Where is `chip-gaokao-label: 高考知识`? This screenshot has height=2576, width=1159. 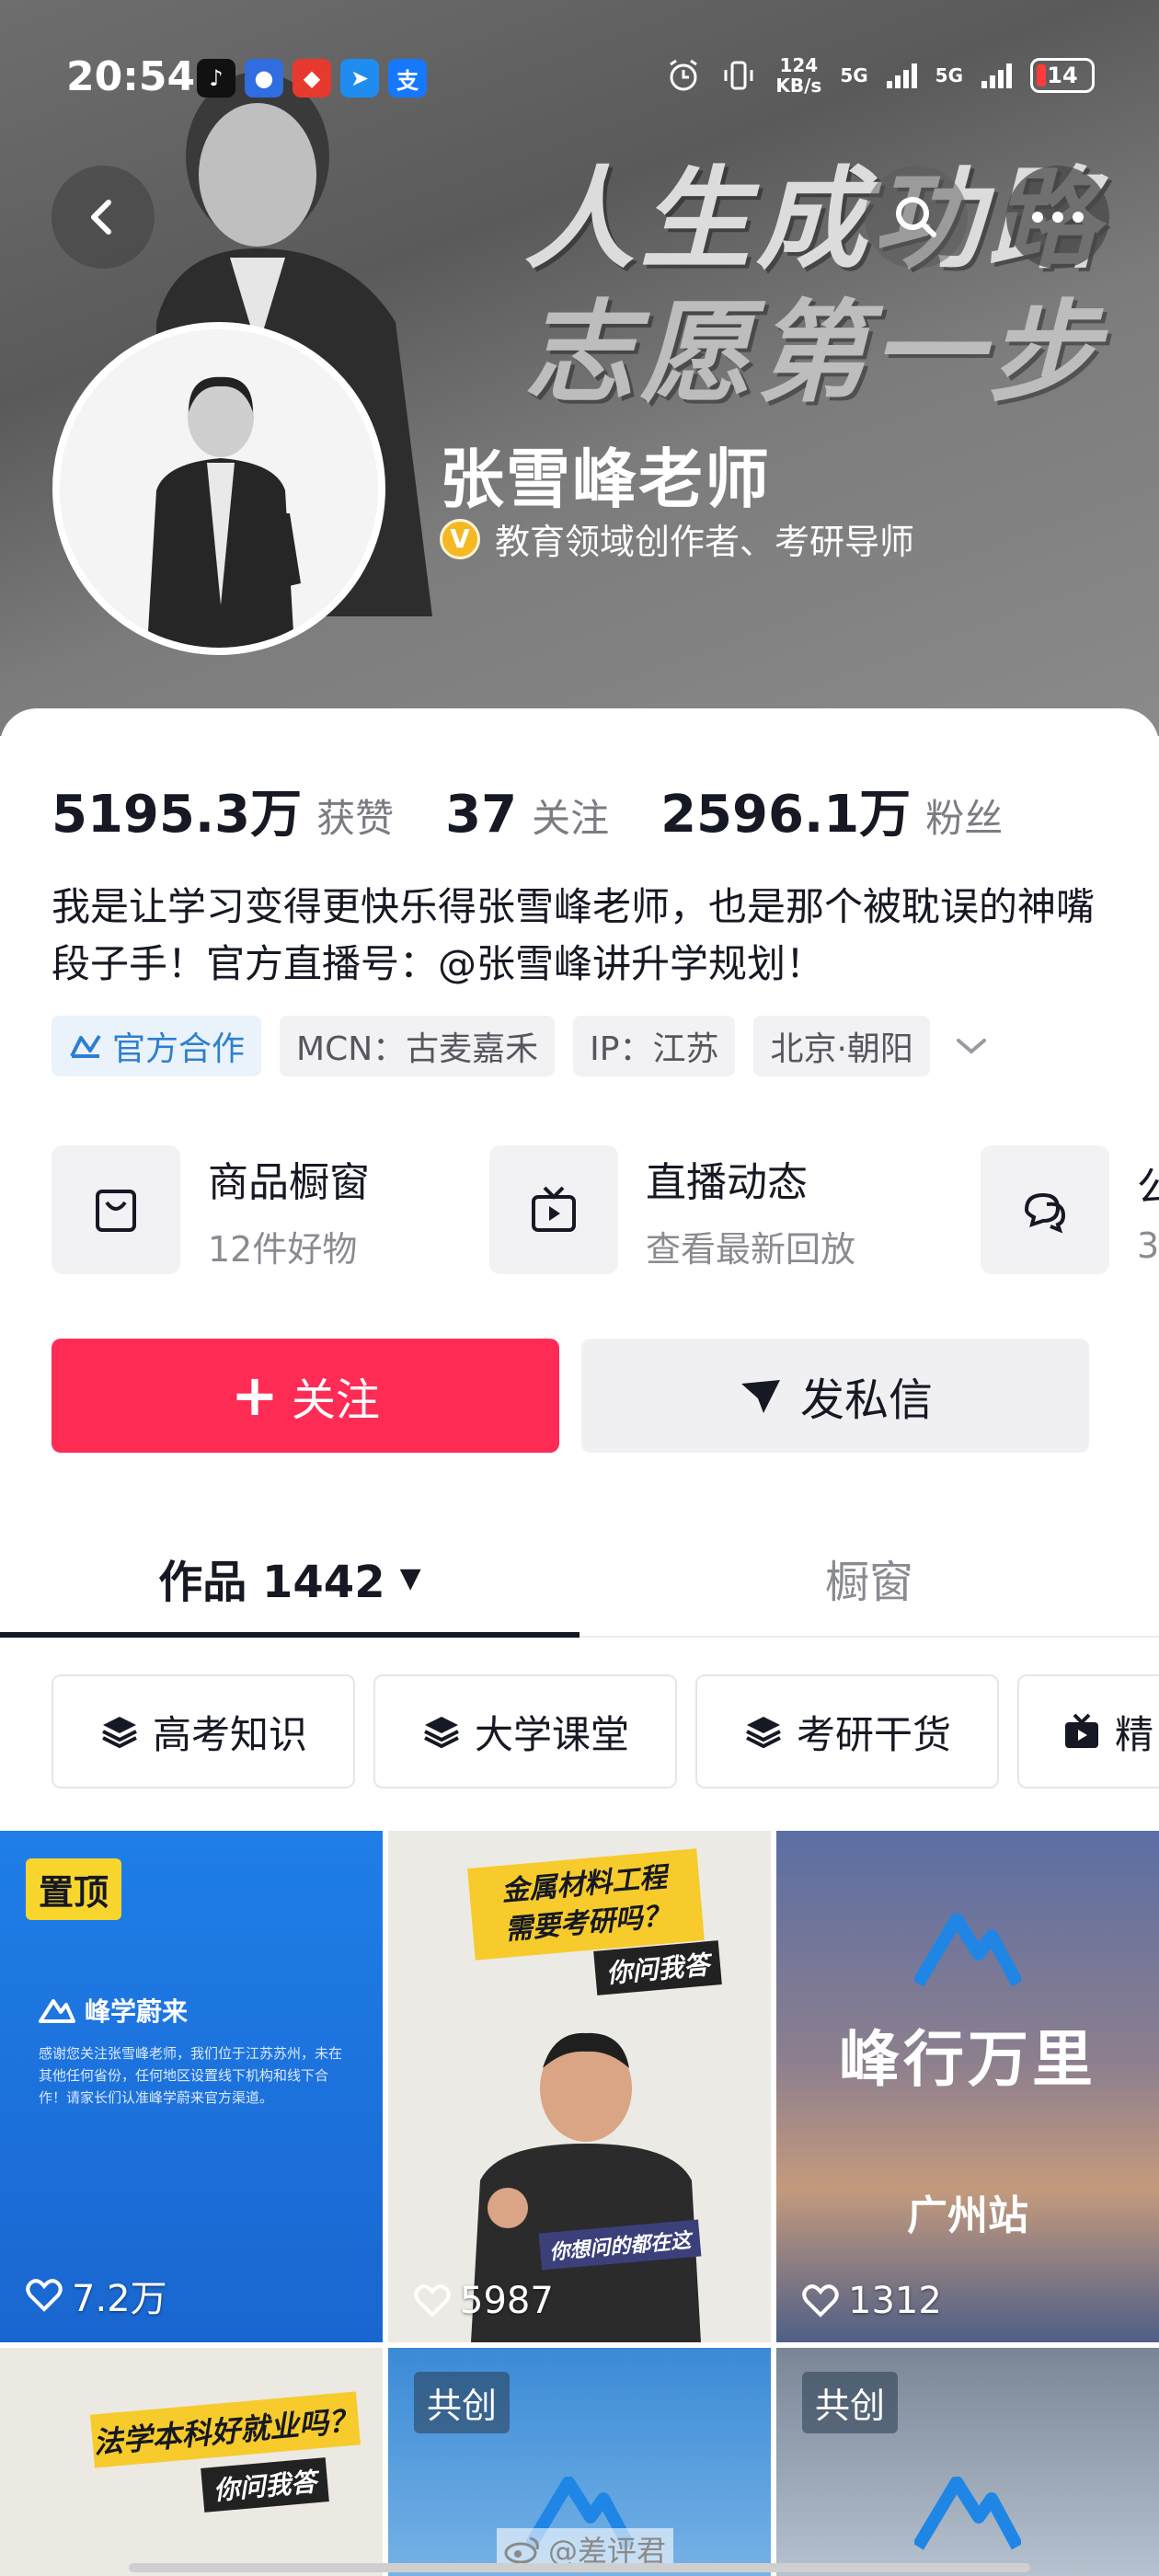 chip-gaokao-label: 高考知识 is located at coordinates (229, 1734).